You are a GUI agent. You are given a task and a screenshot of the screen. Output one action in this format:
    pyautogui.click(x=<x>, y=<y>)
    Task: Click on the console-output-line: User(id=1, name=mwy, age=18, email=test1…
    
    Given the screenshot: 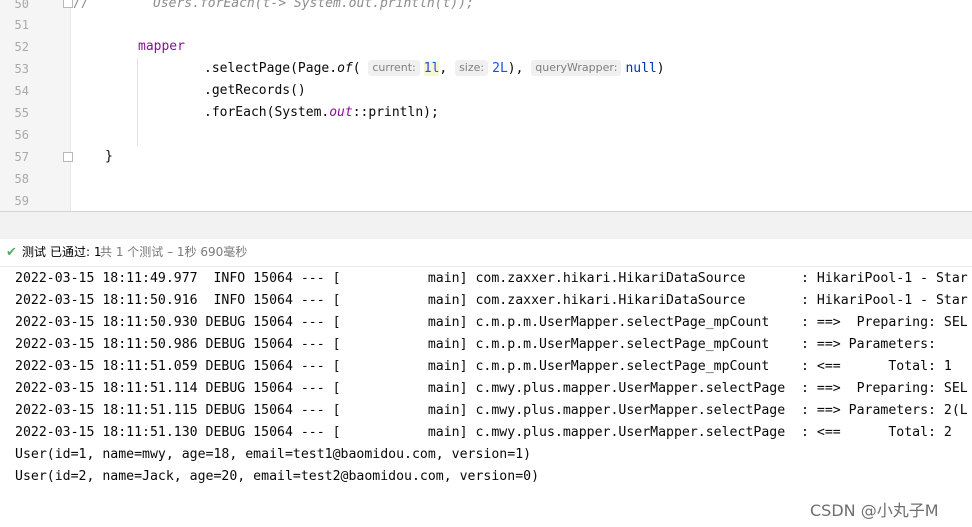 What is the action you would take?
    pyautogui.click(x=273, y=454)
    